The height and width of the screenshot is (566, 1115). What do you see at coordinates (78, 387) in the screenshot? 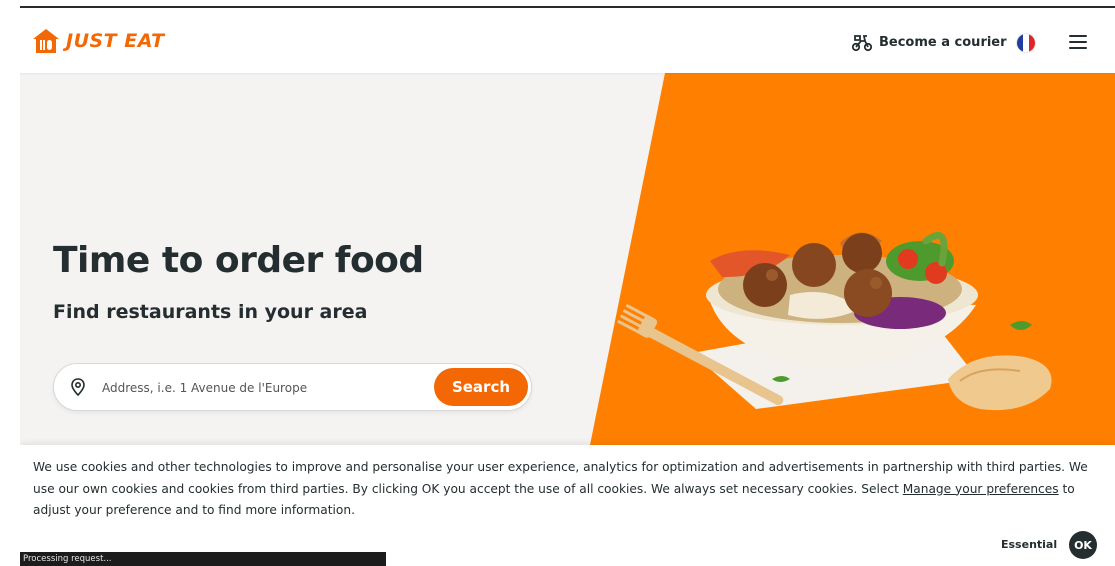
I see `location-pin-icon` at bounding box center [78, 387].